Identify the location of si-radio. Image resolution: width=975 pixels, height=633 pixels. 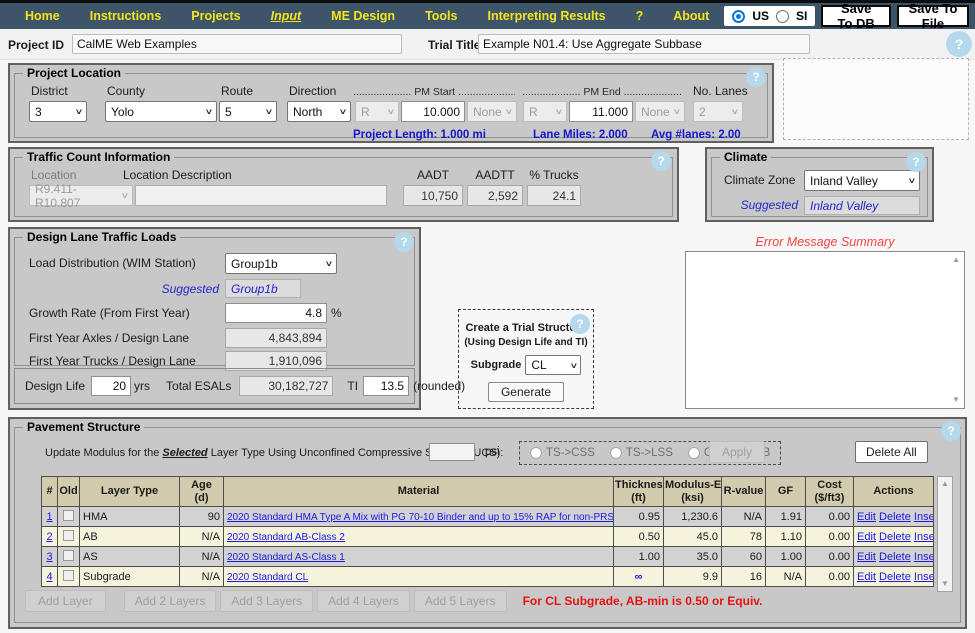
(782, 16).